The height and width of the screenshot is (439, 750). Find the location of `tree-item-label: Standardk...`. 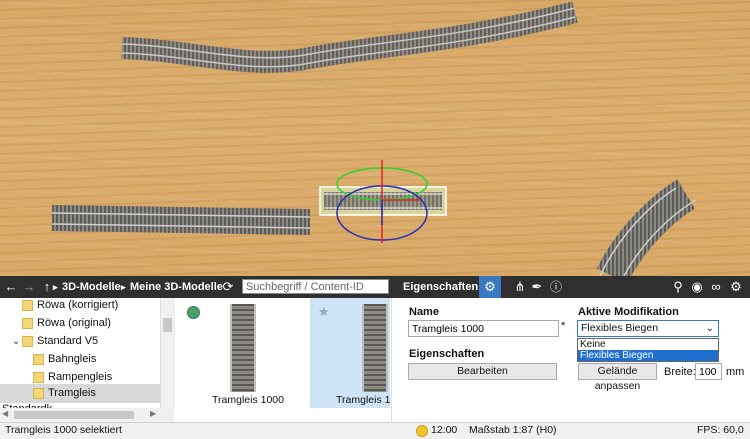

tree-item-label: Standardk... is located at coordinates (31, 404).